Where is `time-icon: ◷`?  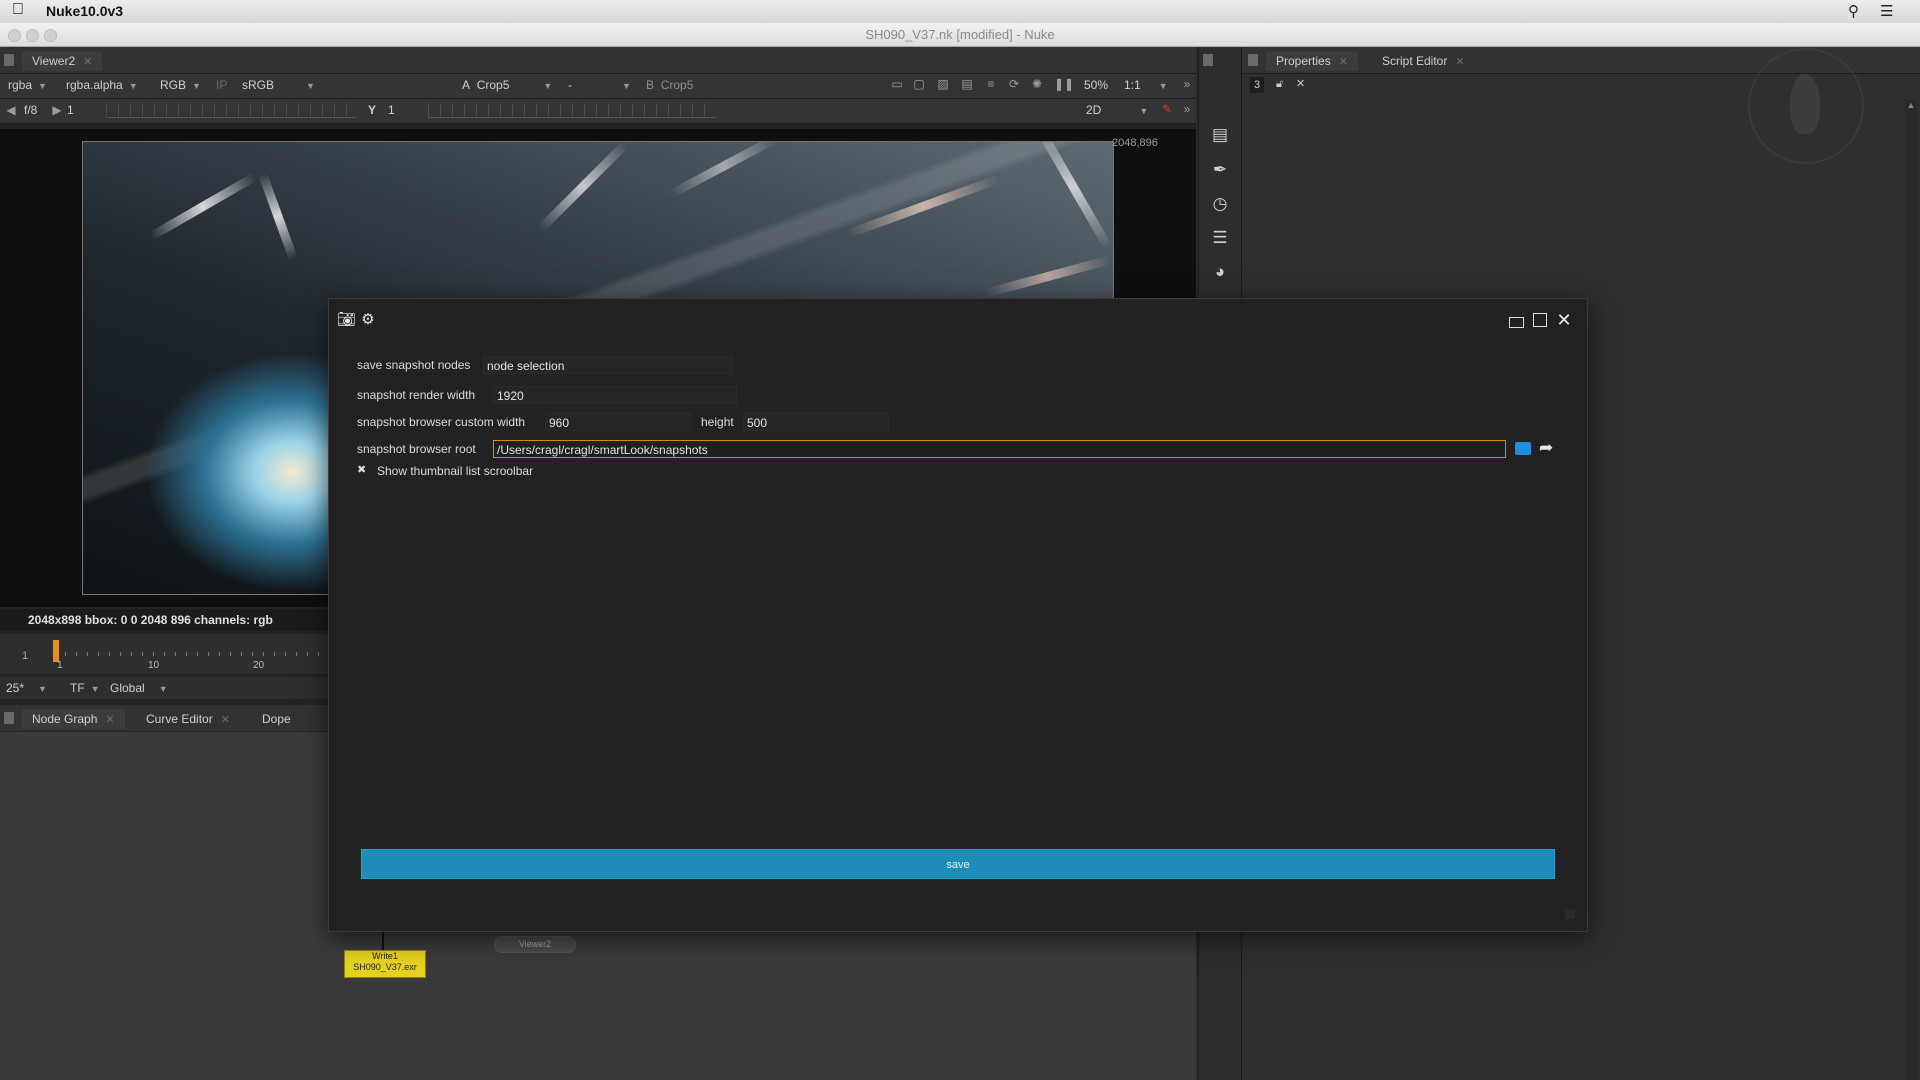
time-icon: ◷ is located at coordinates (1220, 204).